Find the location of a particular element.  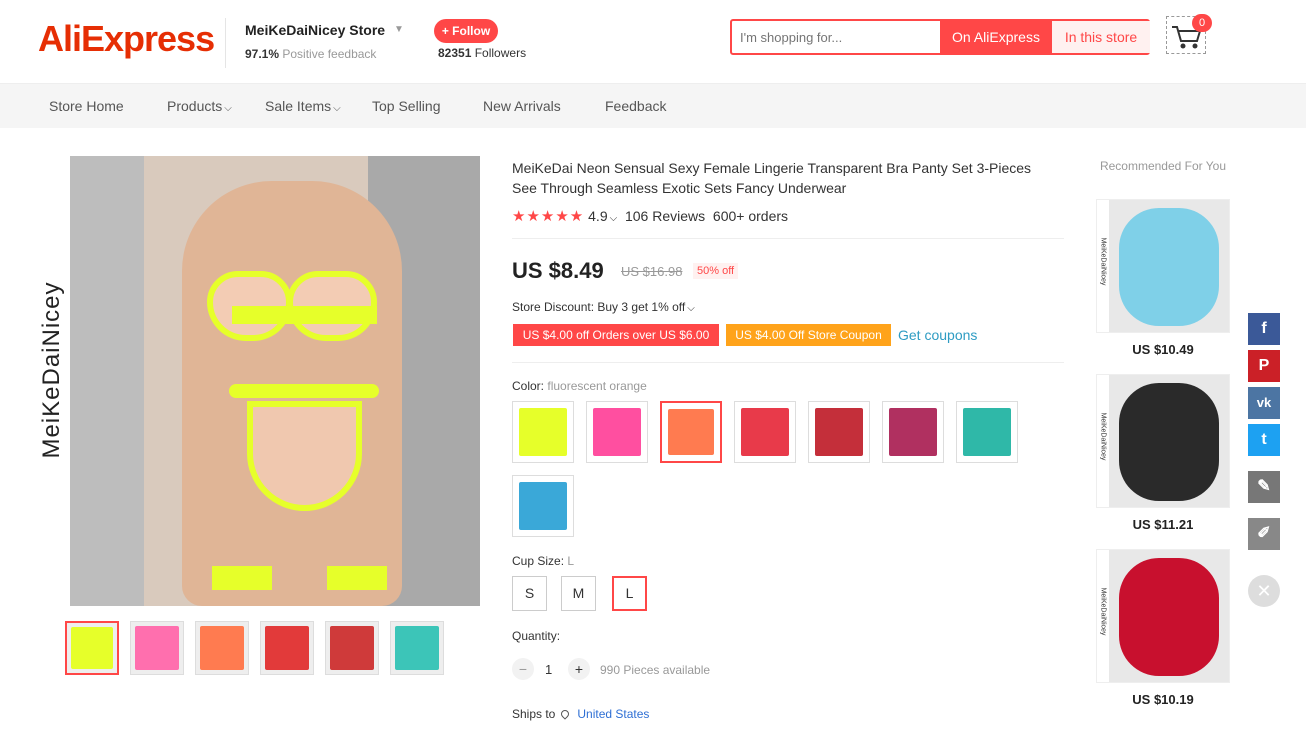

recommended-item-price: US $10.49 is located at coordinates (1163, 349).